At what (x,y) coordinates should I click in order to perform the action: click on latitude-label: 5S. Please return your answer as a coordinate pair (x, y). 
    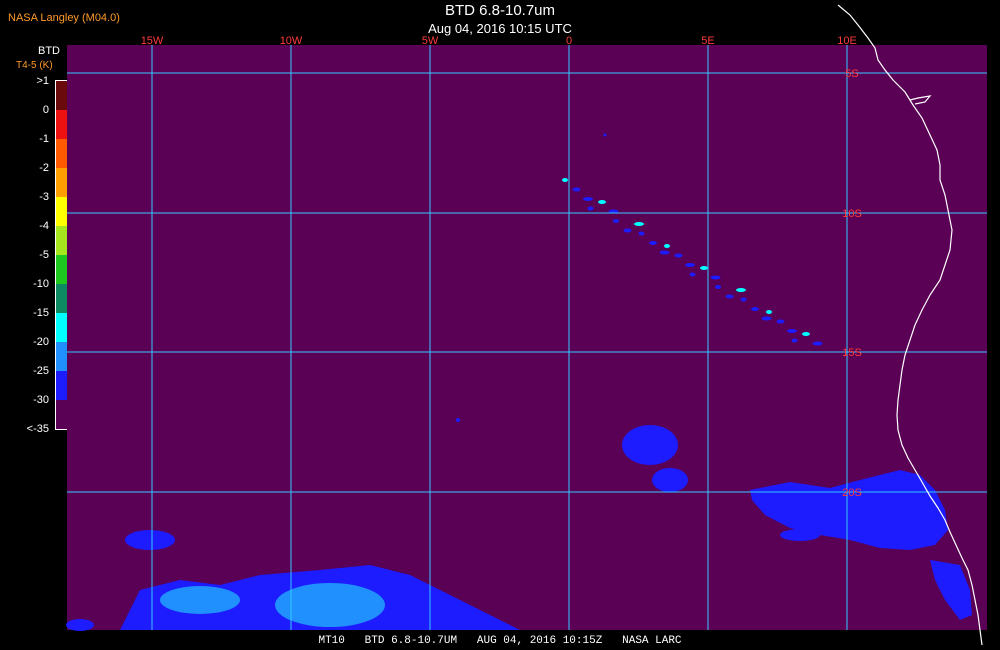
    Looking at the image, I should click on (851, 74).